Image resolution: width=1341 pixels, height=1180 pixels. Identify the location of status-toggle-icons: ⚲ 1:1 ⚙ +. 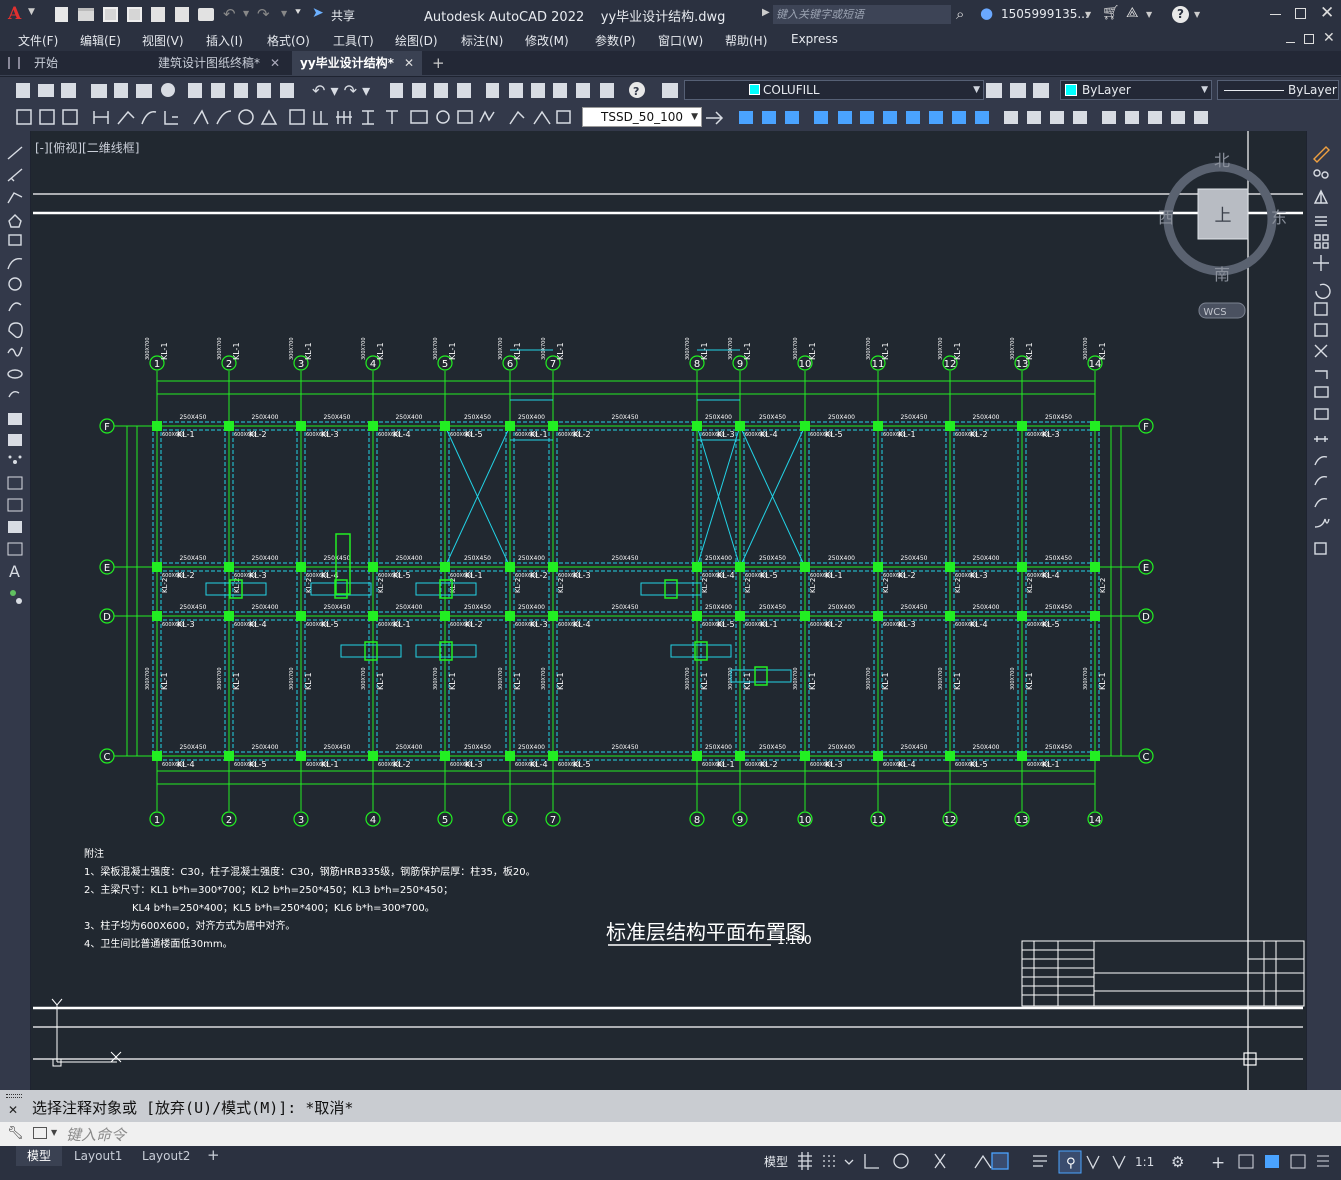
(1068, 1163).